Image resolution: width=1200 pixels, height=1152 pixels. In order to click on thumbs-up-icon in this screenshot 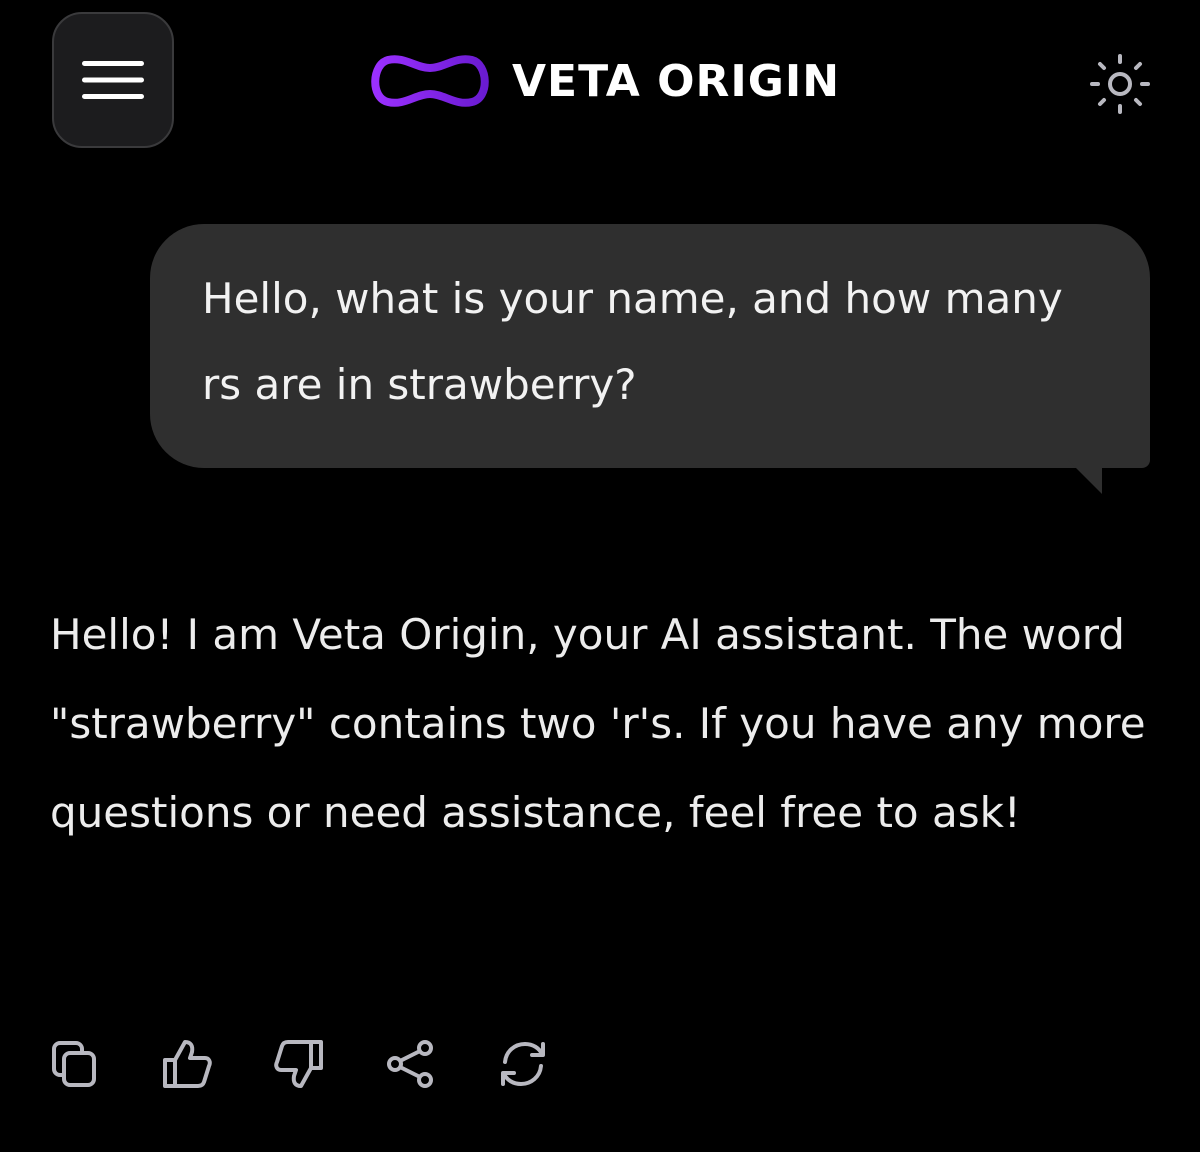, I will do `click(187, 1064)`.